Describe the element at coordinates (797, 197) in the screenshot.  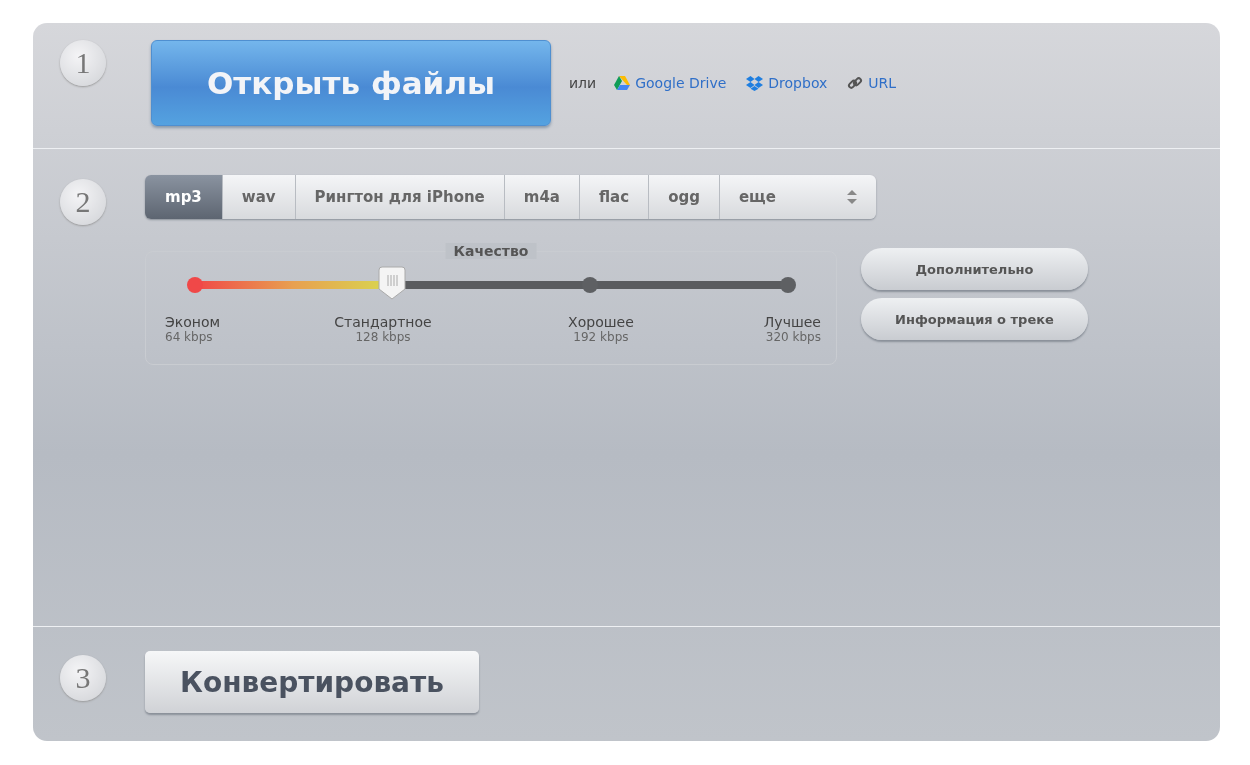
I see `more-formats-dropdown: еще` at that location.